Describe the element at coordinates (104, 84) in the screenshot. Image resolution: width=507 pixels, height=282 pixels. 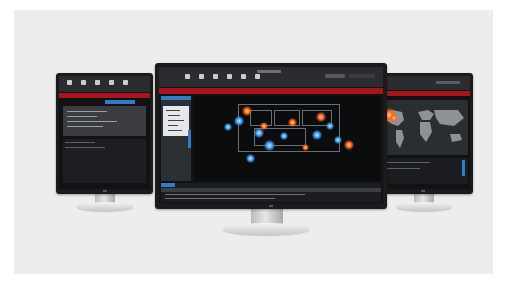
I see `left-toolbar` at that location.